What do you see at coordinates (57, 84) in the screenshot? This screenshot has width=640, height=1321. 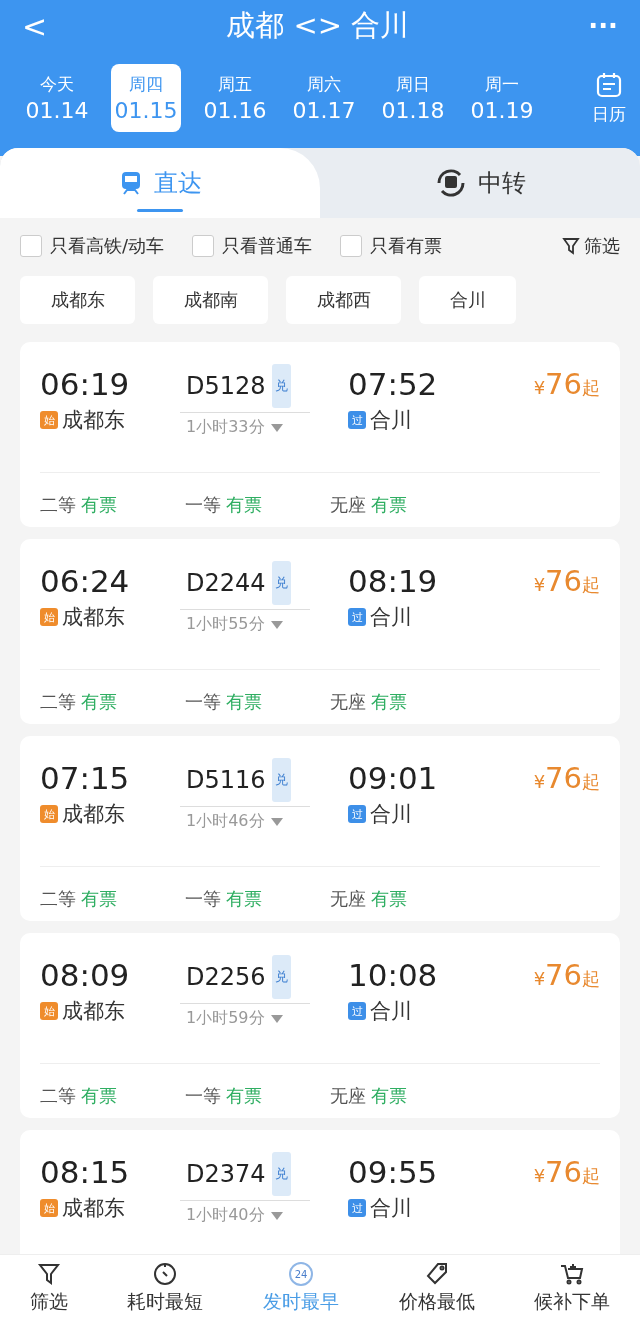 I see `weekday-label: 今天` at bounding box center [57, 84].